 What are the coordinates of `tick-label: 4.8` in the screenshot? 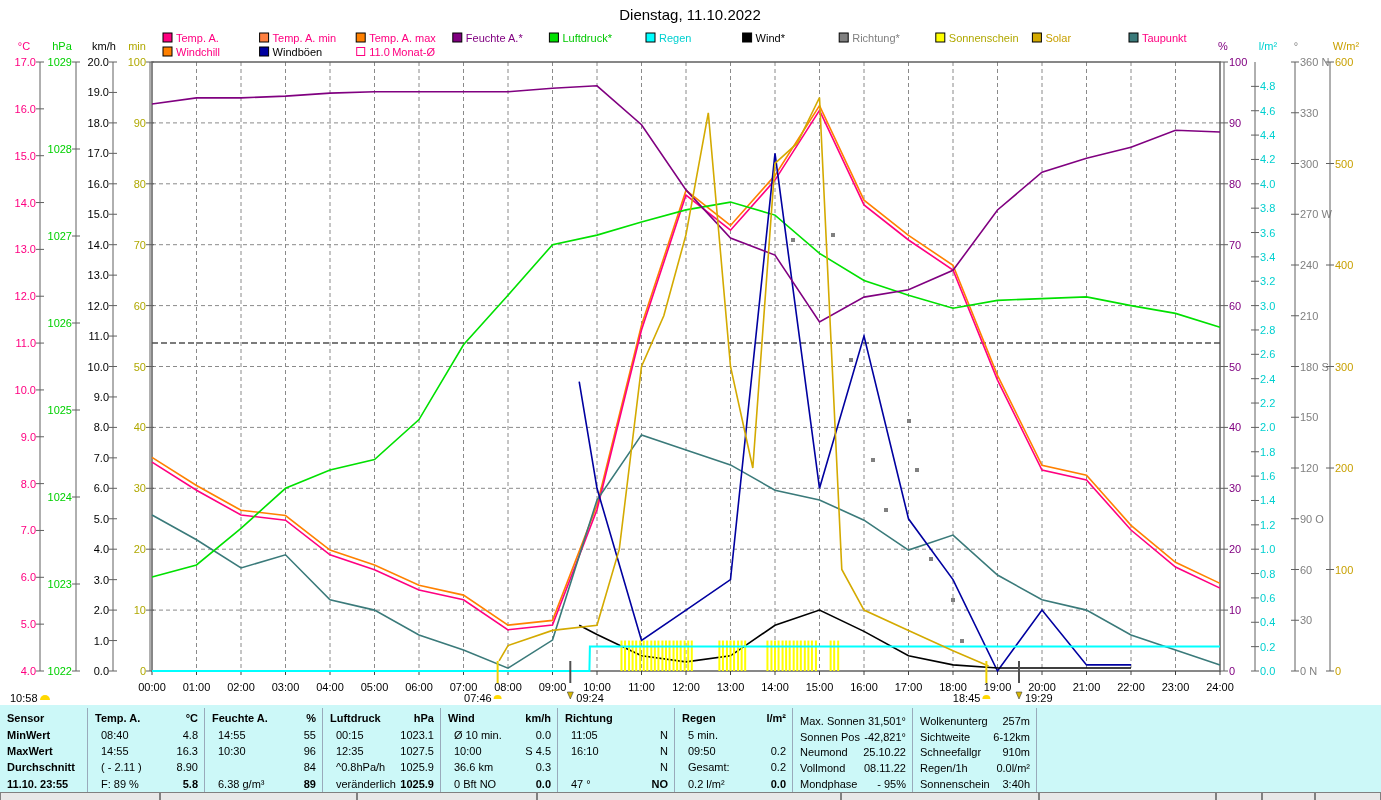 It's located at (1268, 86).